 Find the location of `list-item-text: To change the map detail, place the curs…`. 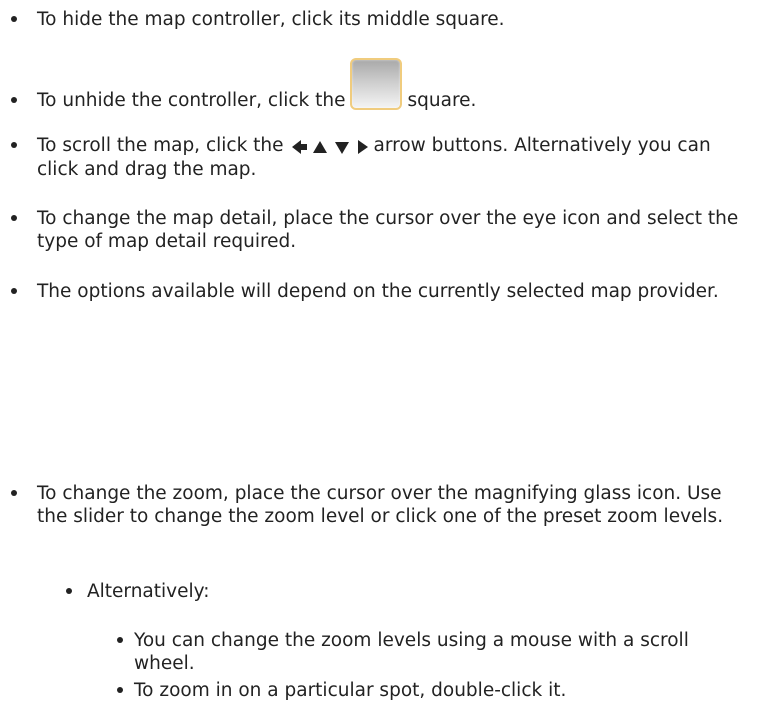

list-item-text: To change the map detail, place the curs… is located at coordinates (388, 230).